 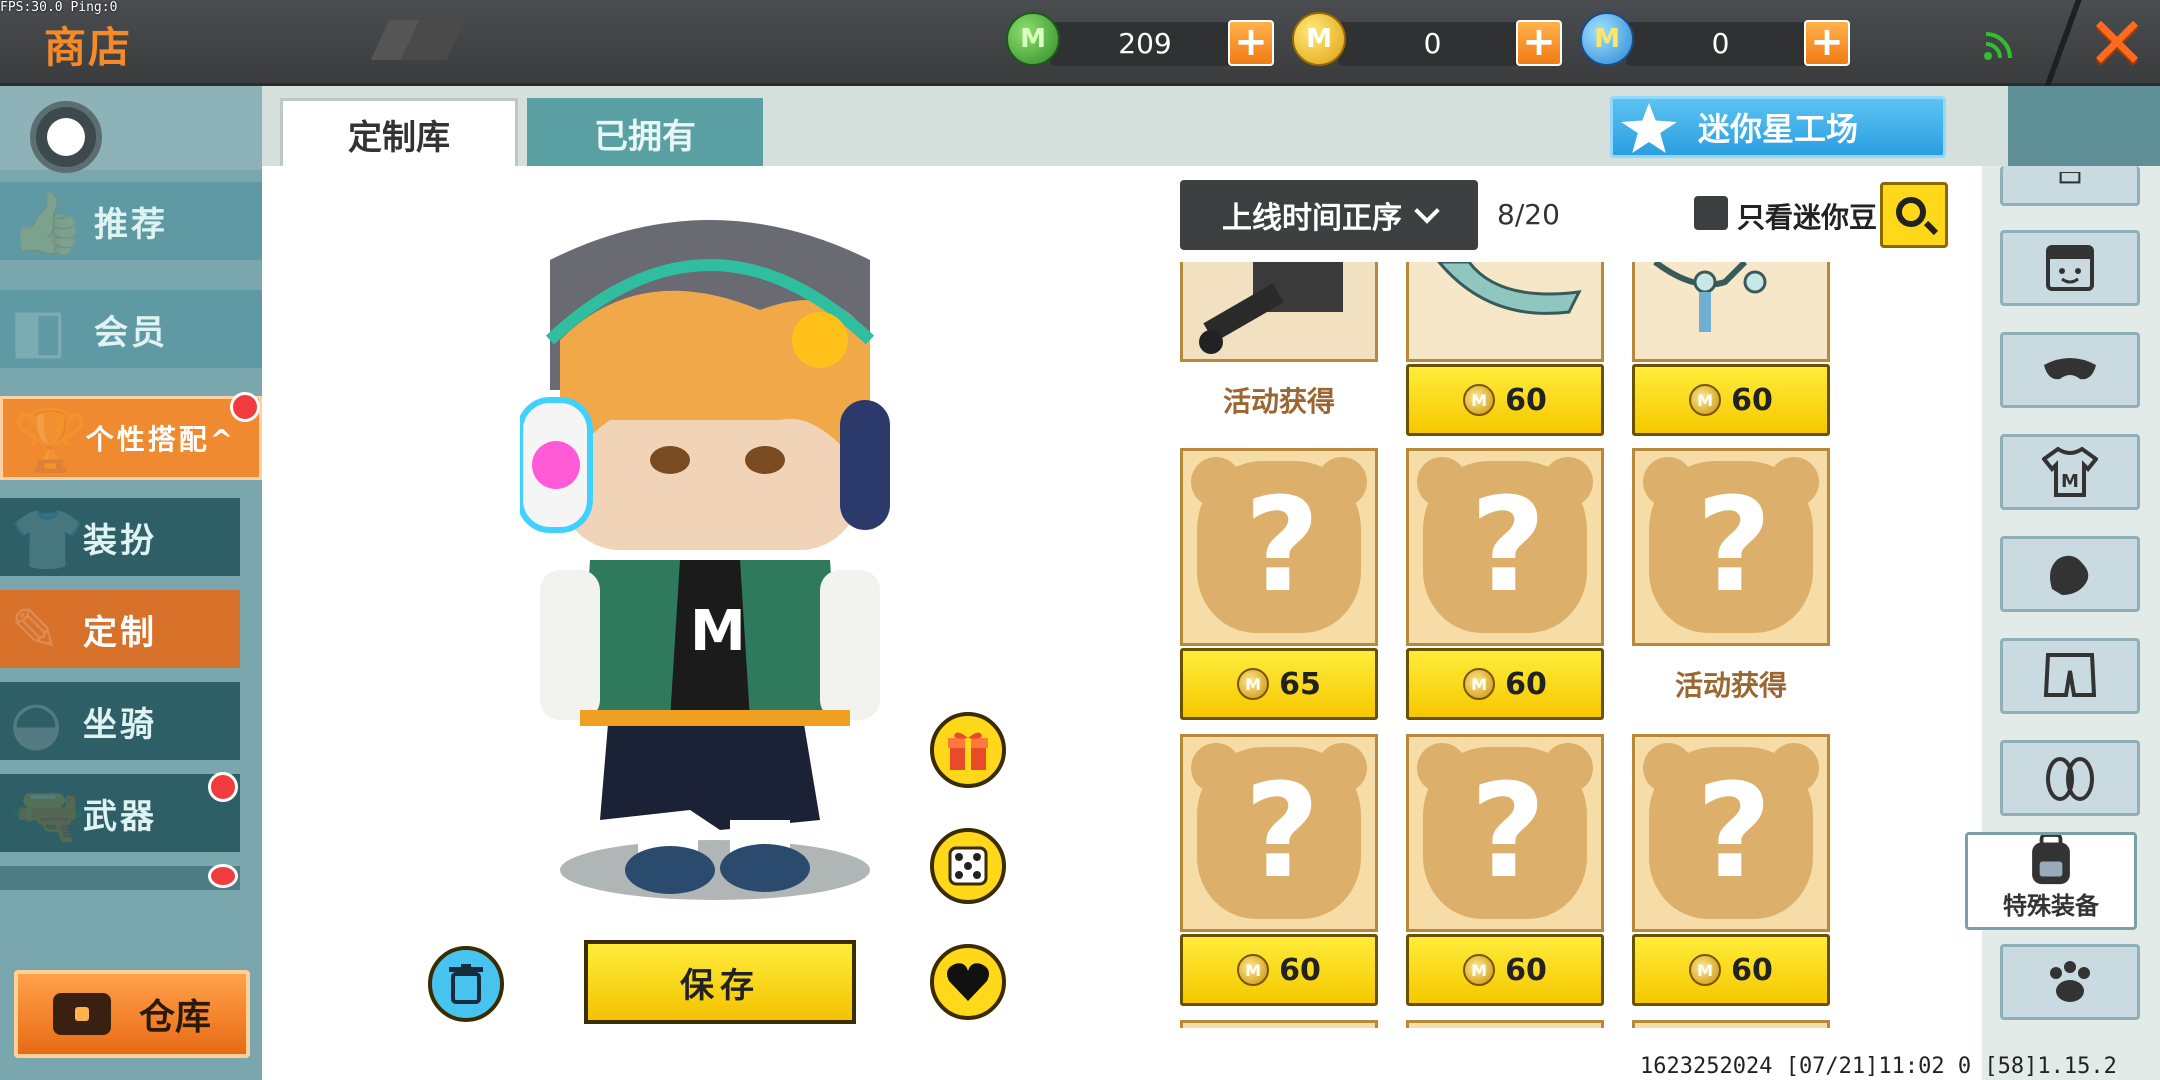 I want to click on toggle-button, so click(x=66, y=137).